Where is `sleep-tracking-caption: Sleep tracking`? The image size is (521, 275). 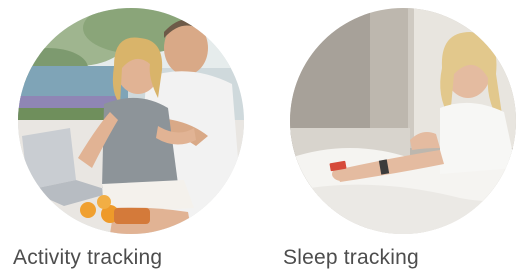
sleep-tracking-caption: Sleep tracking is located at coordinates (351, 257).